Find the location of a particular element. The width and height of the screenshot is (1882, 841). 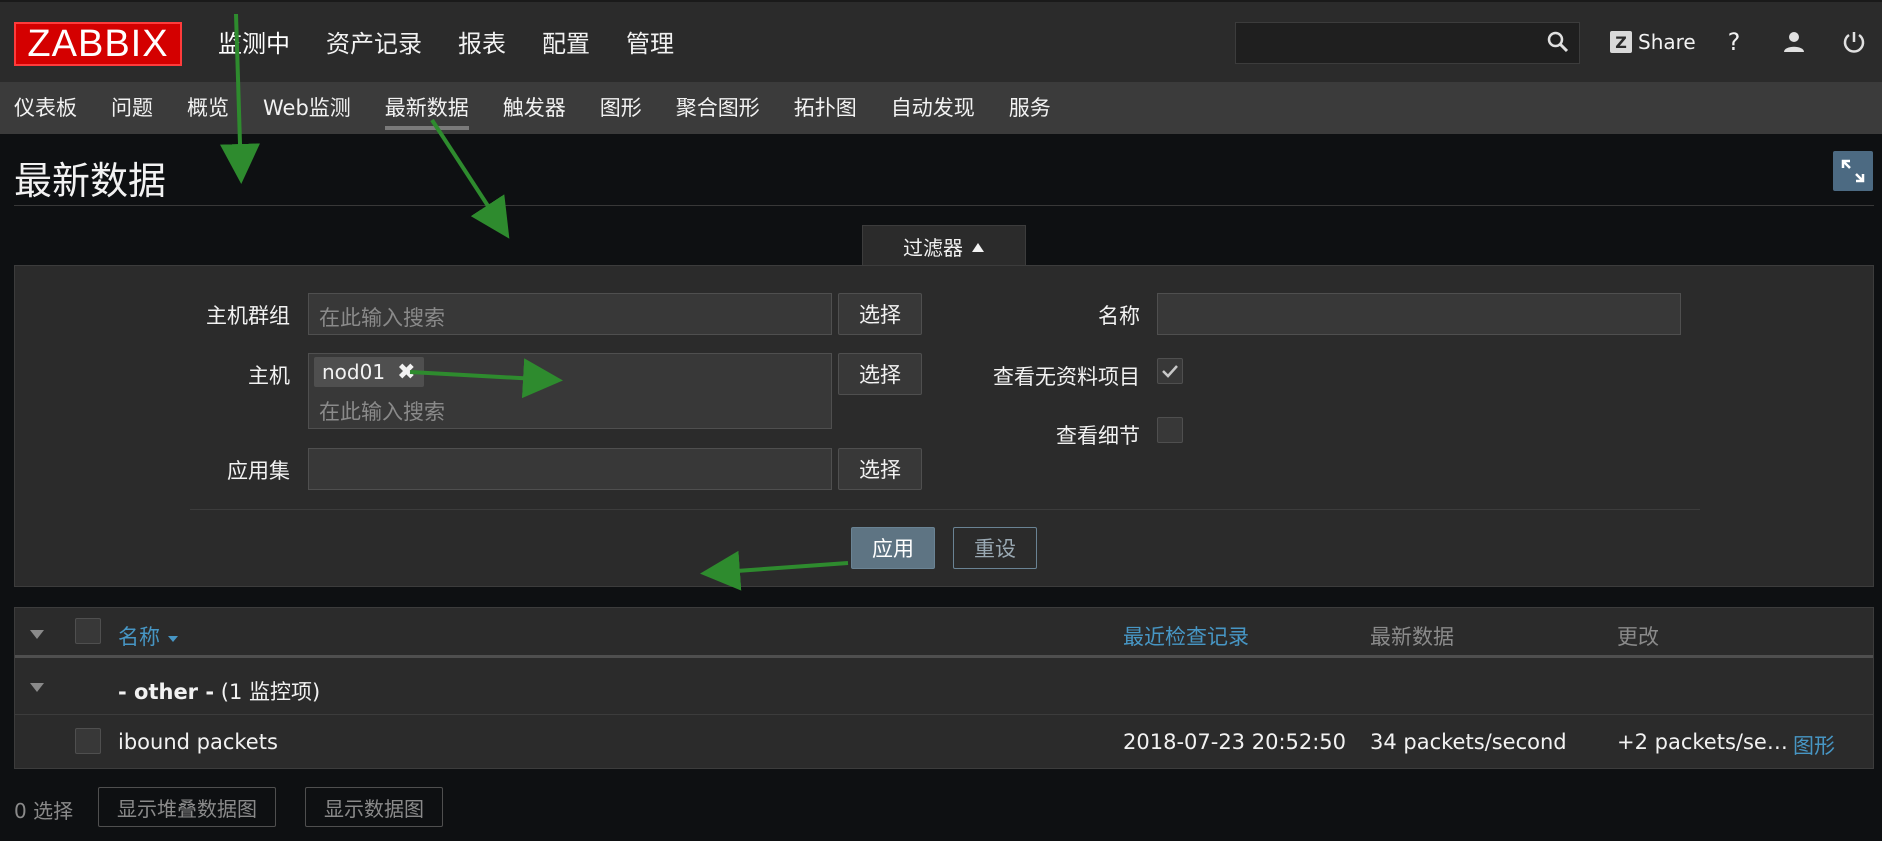

filter-toggle-tab: 过滤器 is located at coordinates (944, 246).